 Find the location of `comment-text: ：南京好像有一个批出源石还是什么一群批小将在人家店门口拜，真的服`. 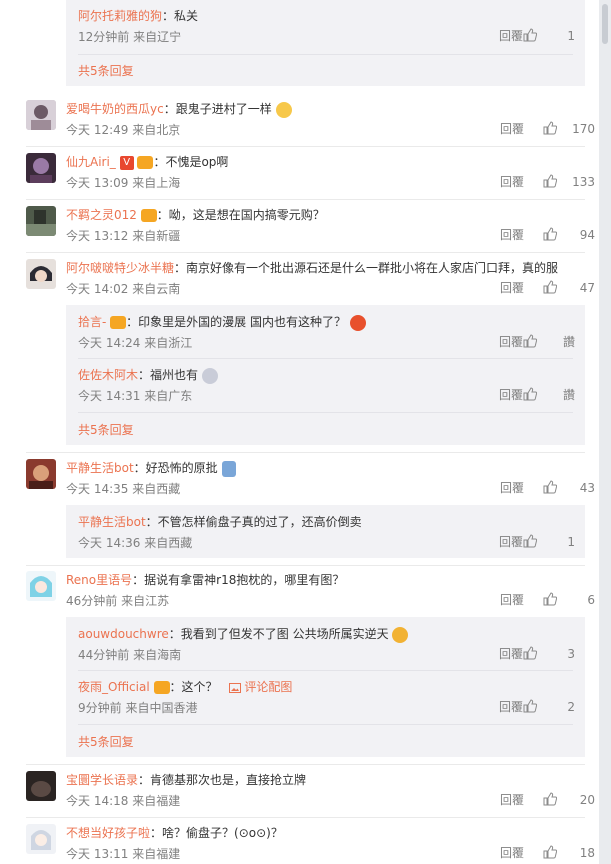

comment-text: ：南京好像有一个批出源石还是什么一群批小将在人家店门口拜，真的服 is located at coordinates (366, 268).